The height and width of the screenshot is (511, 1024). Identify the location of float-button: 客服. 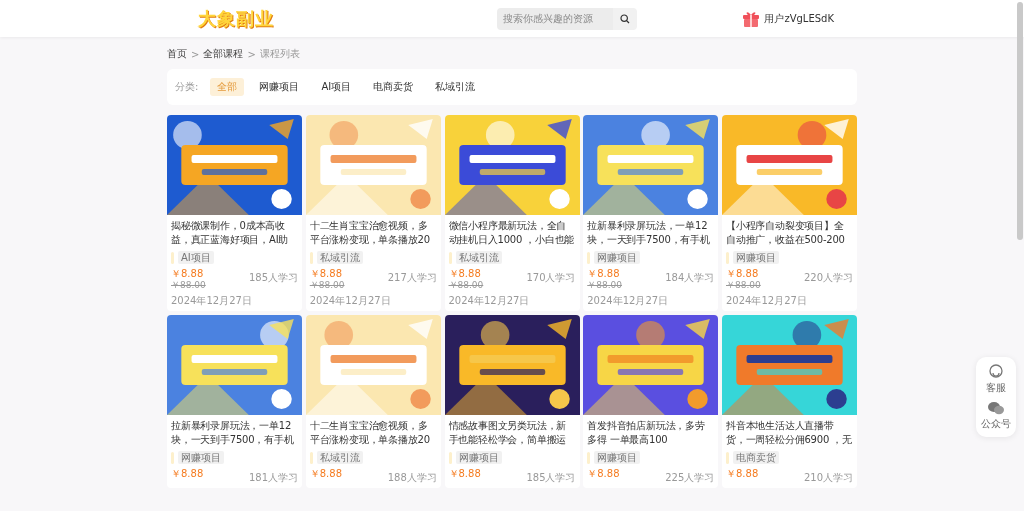
(996, 379).